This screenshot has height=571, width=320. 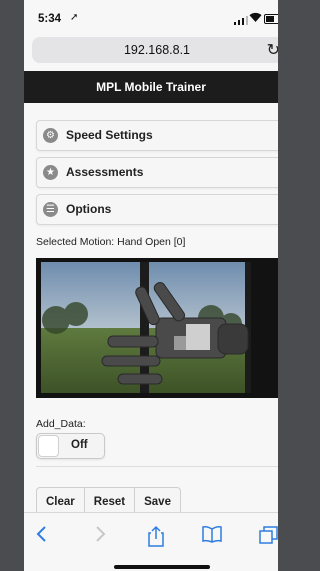 I want to click on selected-motion-text: Selected Motion: Hand Open [0], so click(x=111, y=242).